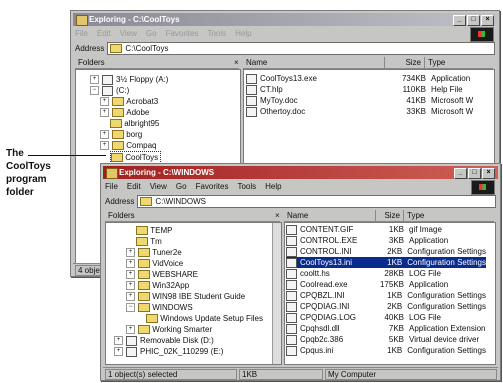 The image size is (503, 383). I want to click on address-label: Address, so click(90, 48).